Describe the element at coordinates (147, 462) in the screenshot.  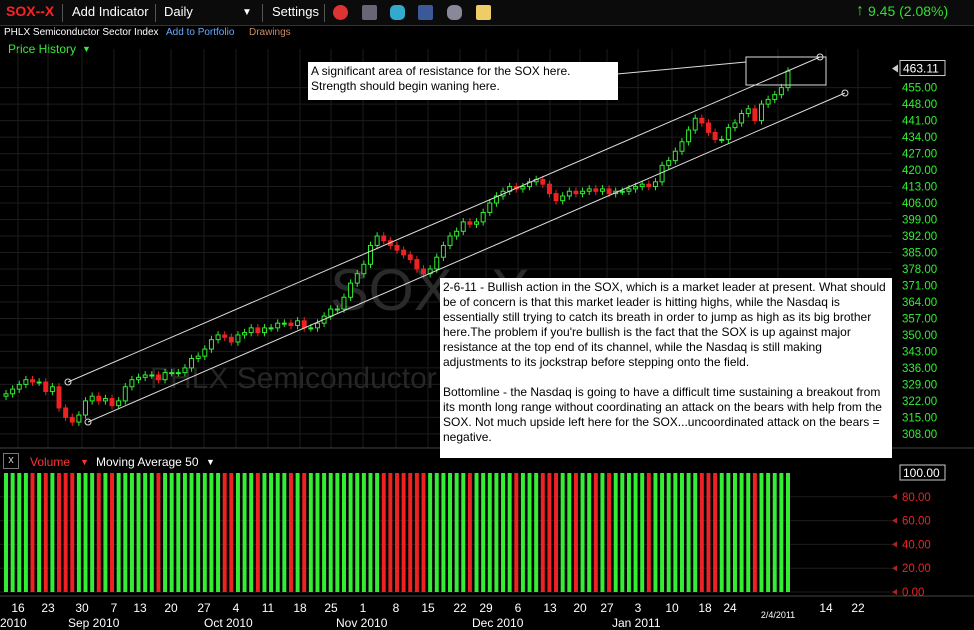
I see `moving-average-label: Moving Average 50` at that location.